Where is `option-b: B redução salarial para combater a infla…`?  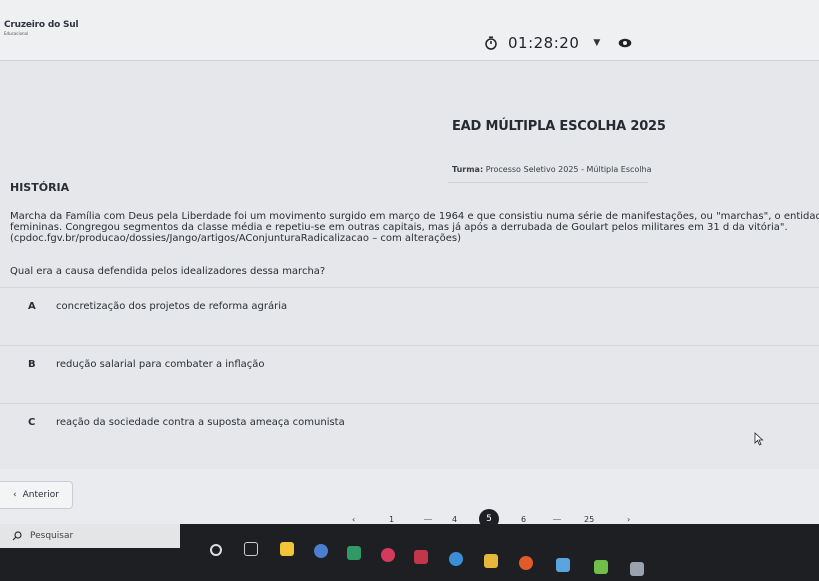 option-b: B redução salarial para combater a infla… is located at coordinates (409, 367).